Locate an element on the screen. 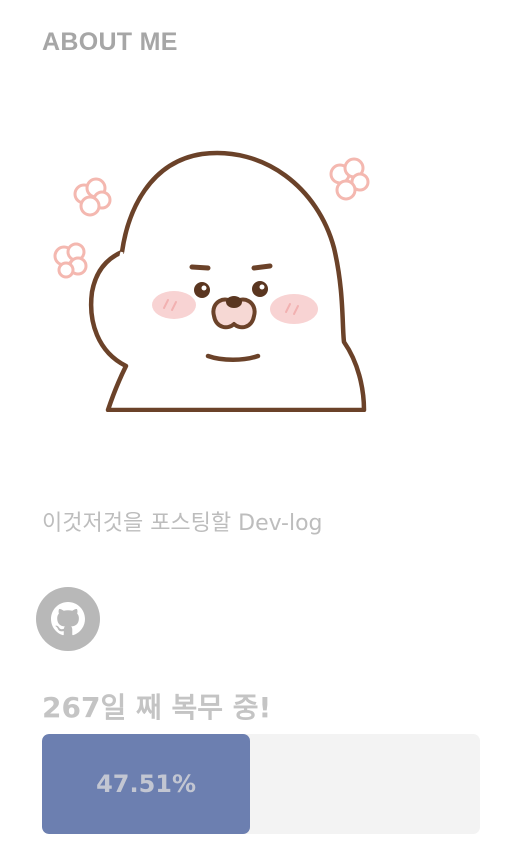  github-link-button is located at coordinates (68, 619).